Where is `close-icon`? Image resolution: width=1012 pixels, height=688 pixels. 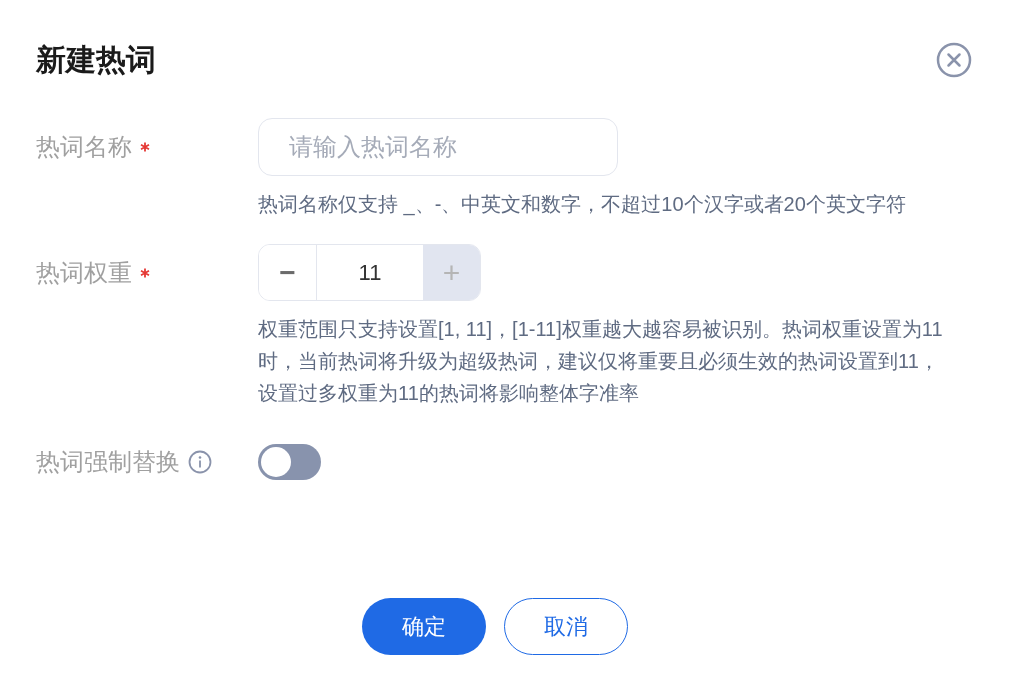 close-icon is located at coordinates (954, 60).